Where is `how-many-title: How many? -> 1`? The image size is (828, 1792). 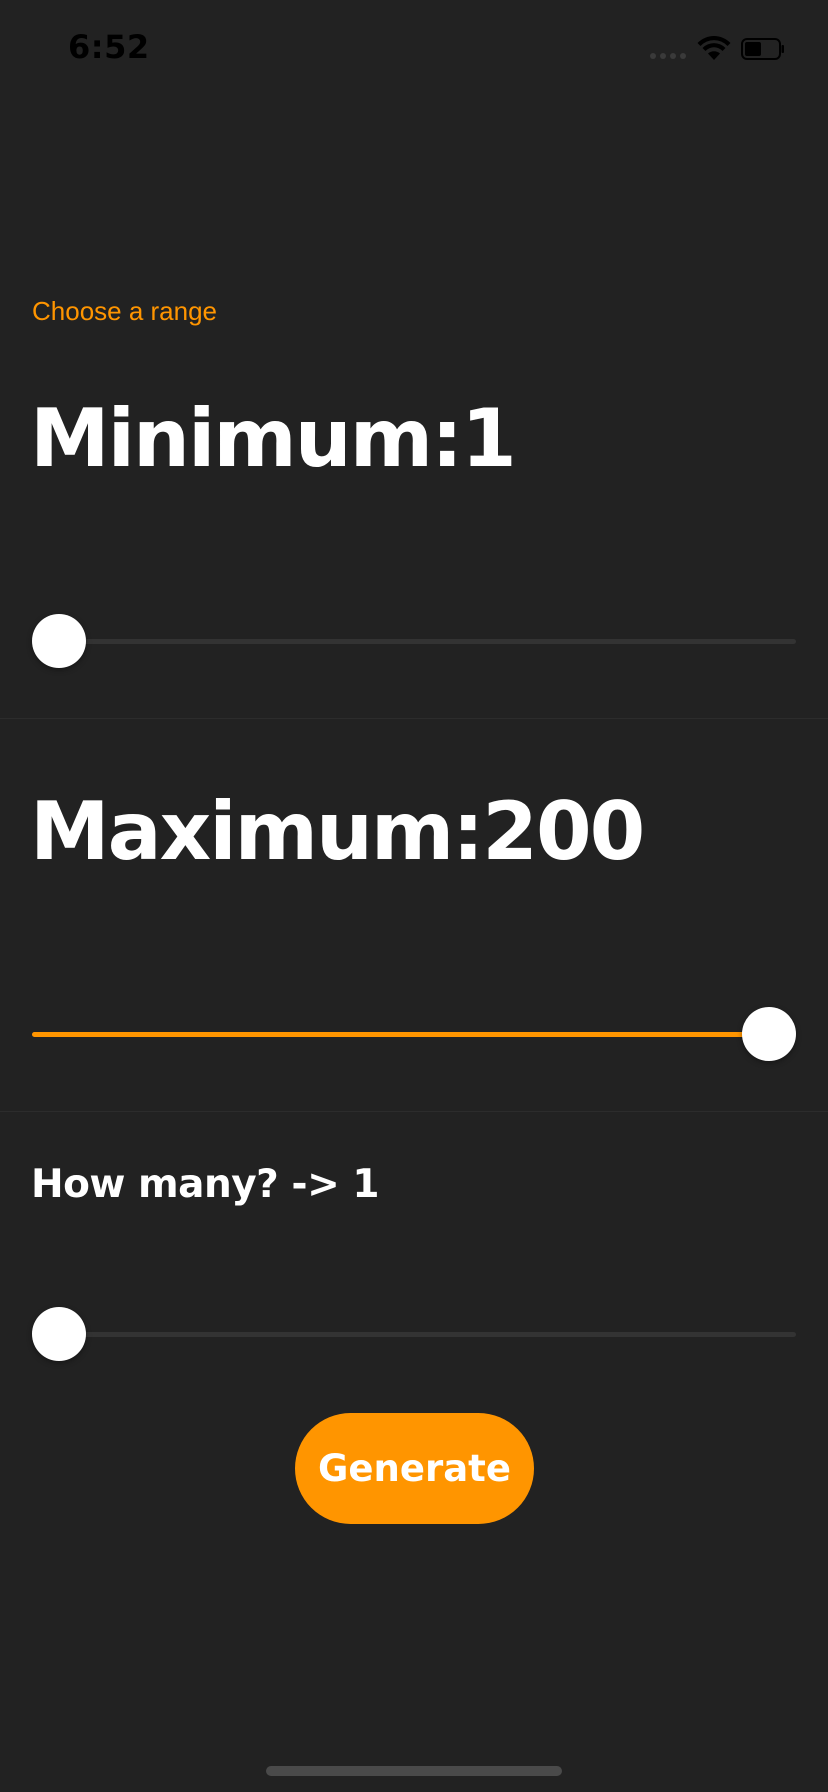
how-many-title: How many? -> 1 is located at coordinates (205, 1184).